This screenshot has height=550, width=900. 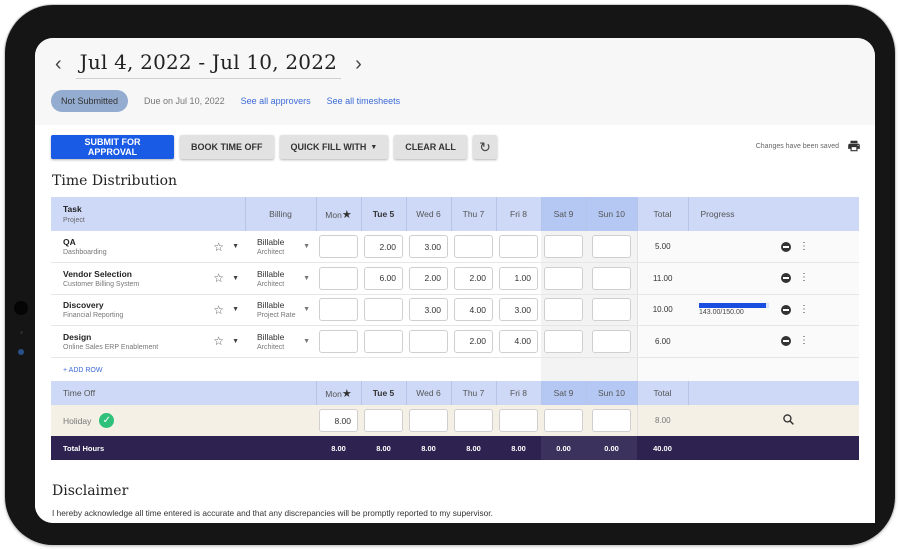 What do you see at coordinates (854, 146) in the screenshot?
I see `printer-icon` at bounding box center [854, 146].